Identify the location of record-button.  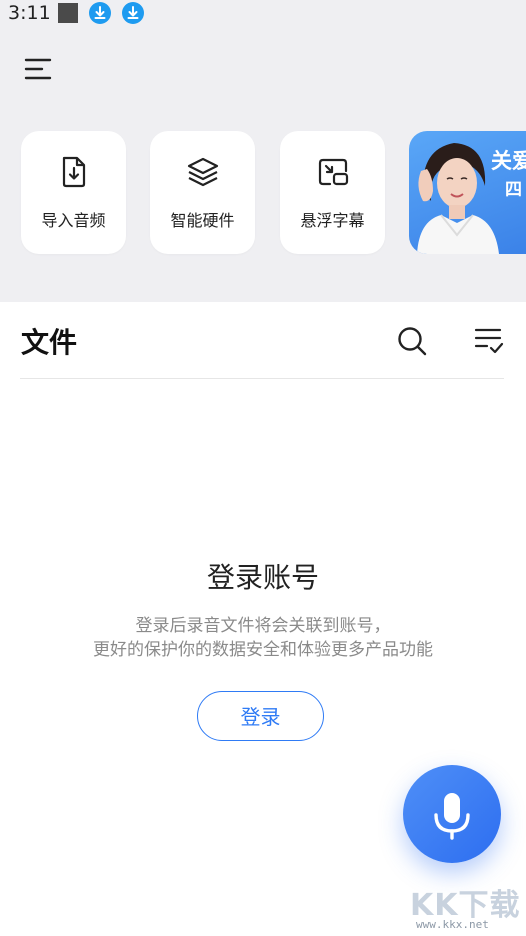
(452, 814).